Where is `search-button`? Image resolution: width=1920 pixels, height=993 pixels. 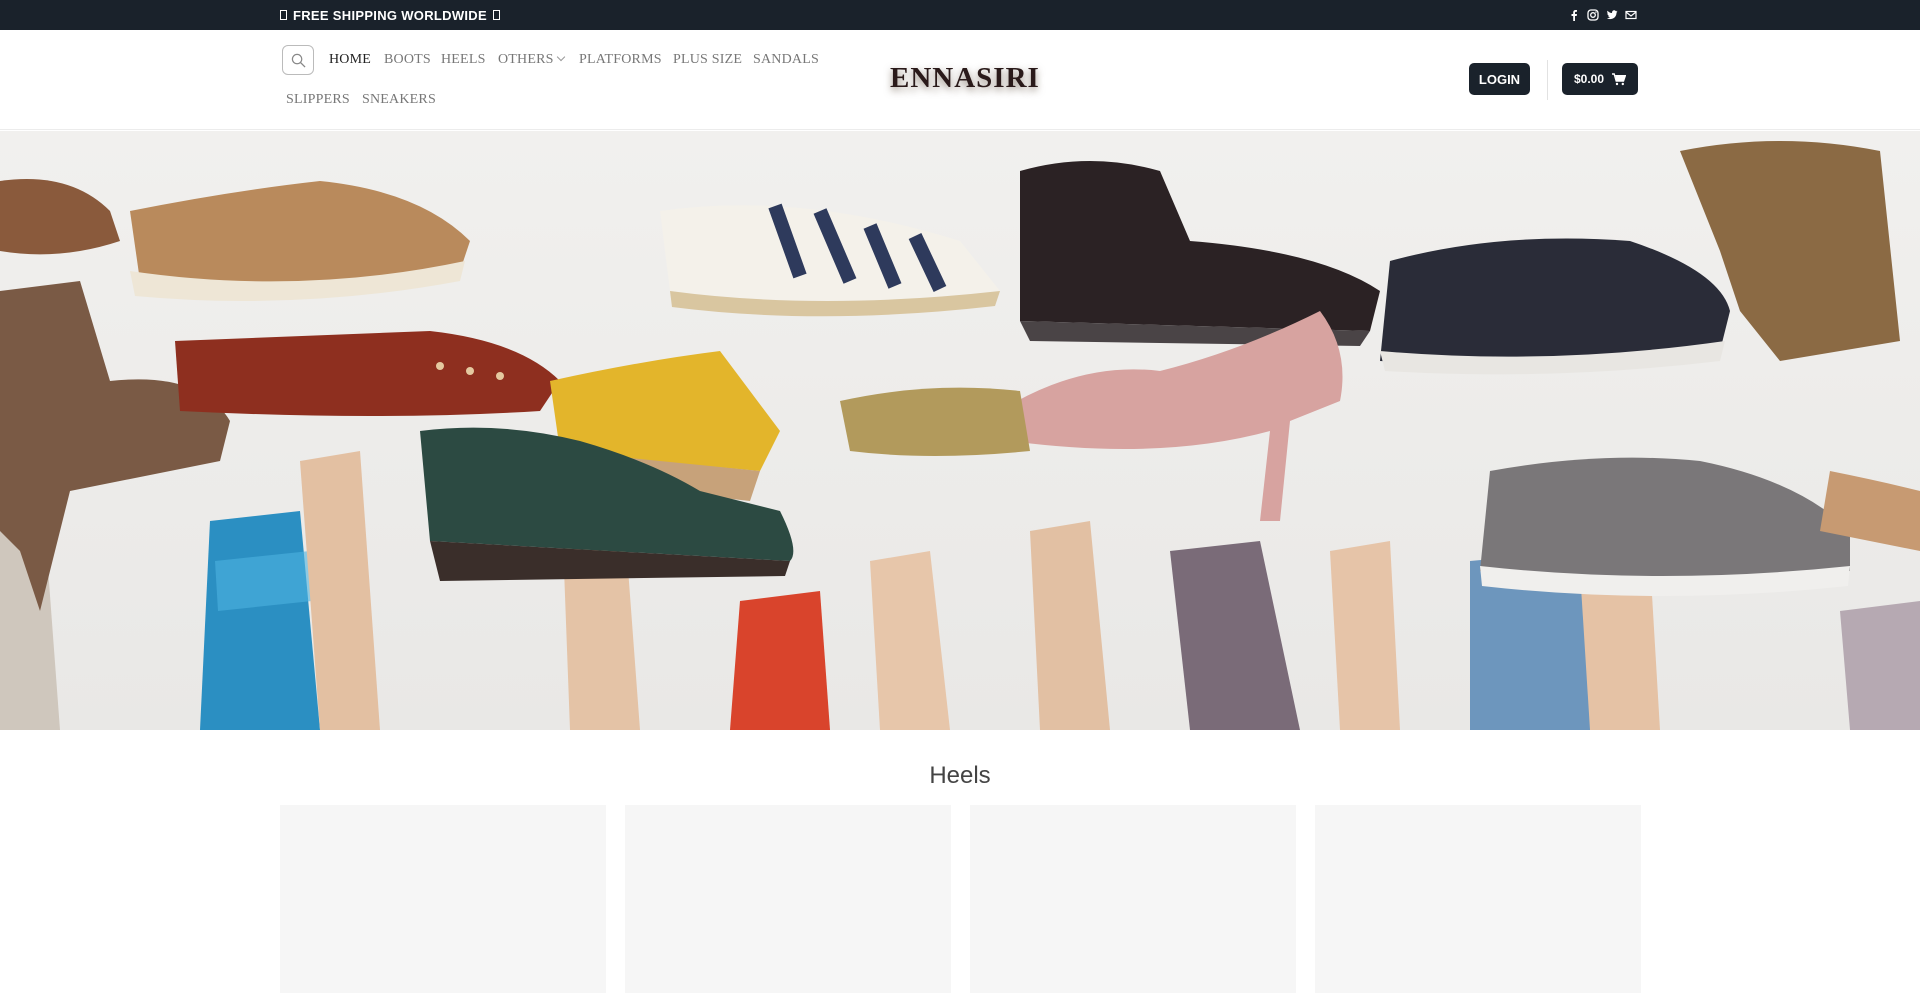
search-button is located at coordinates (298, 60).